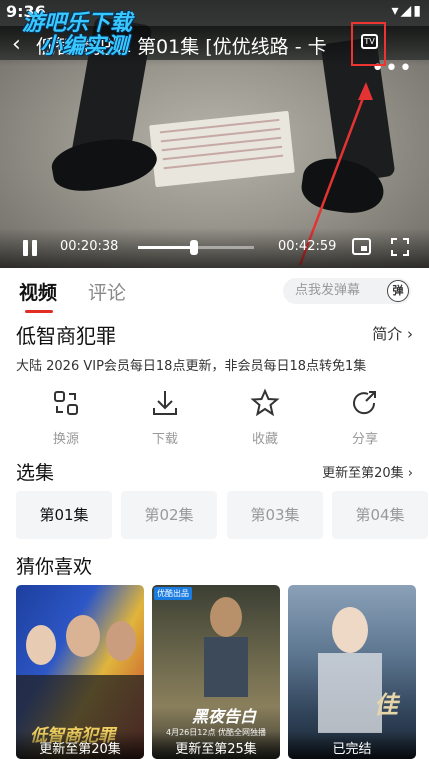 The width and height of the screenshot is (429, 759). Describe the element at coordinates (66, 417) in the screenshot. I see `switch-source-button: 换源` at that location.